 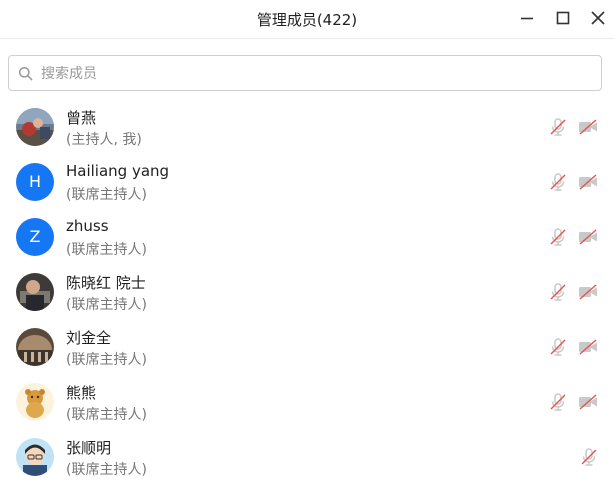 I want to click on member-name: 曾燕, so click(x=81, y=118).